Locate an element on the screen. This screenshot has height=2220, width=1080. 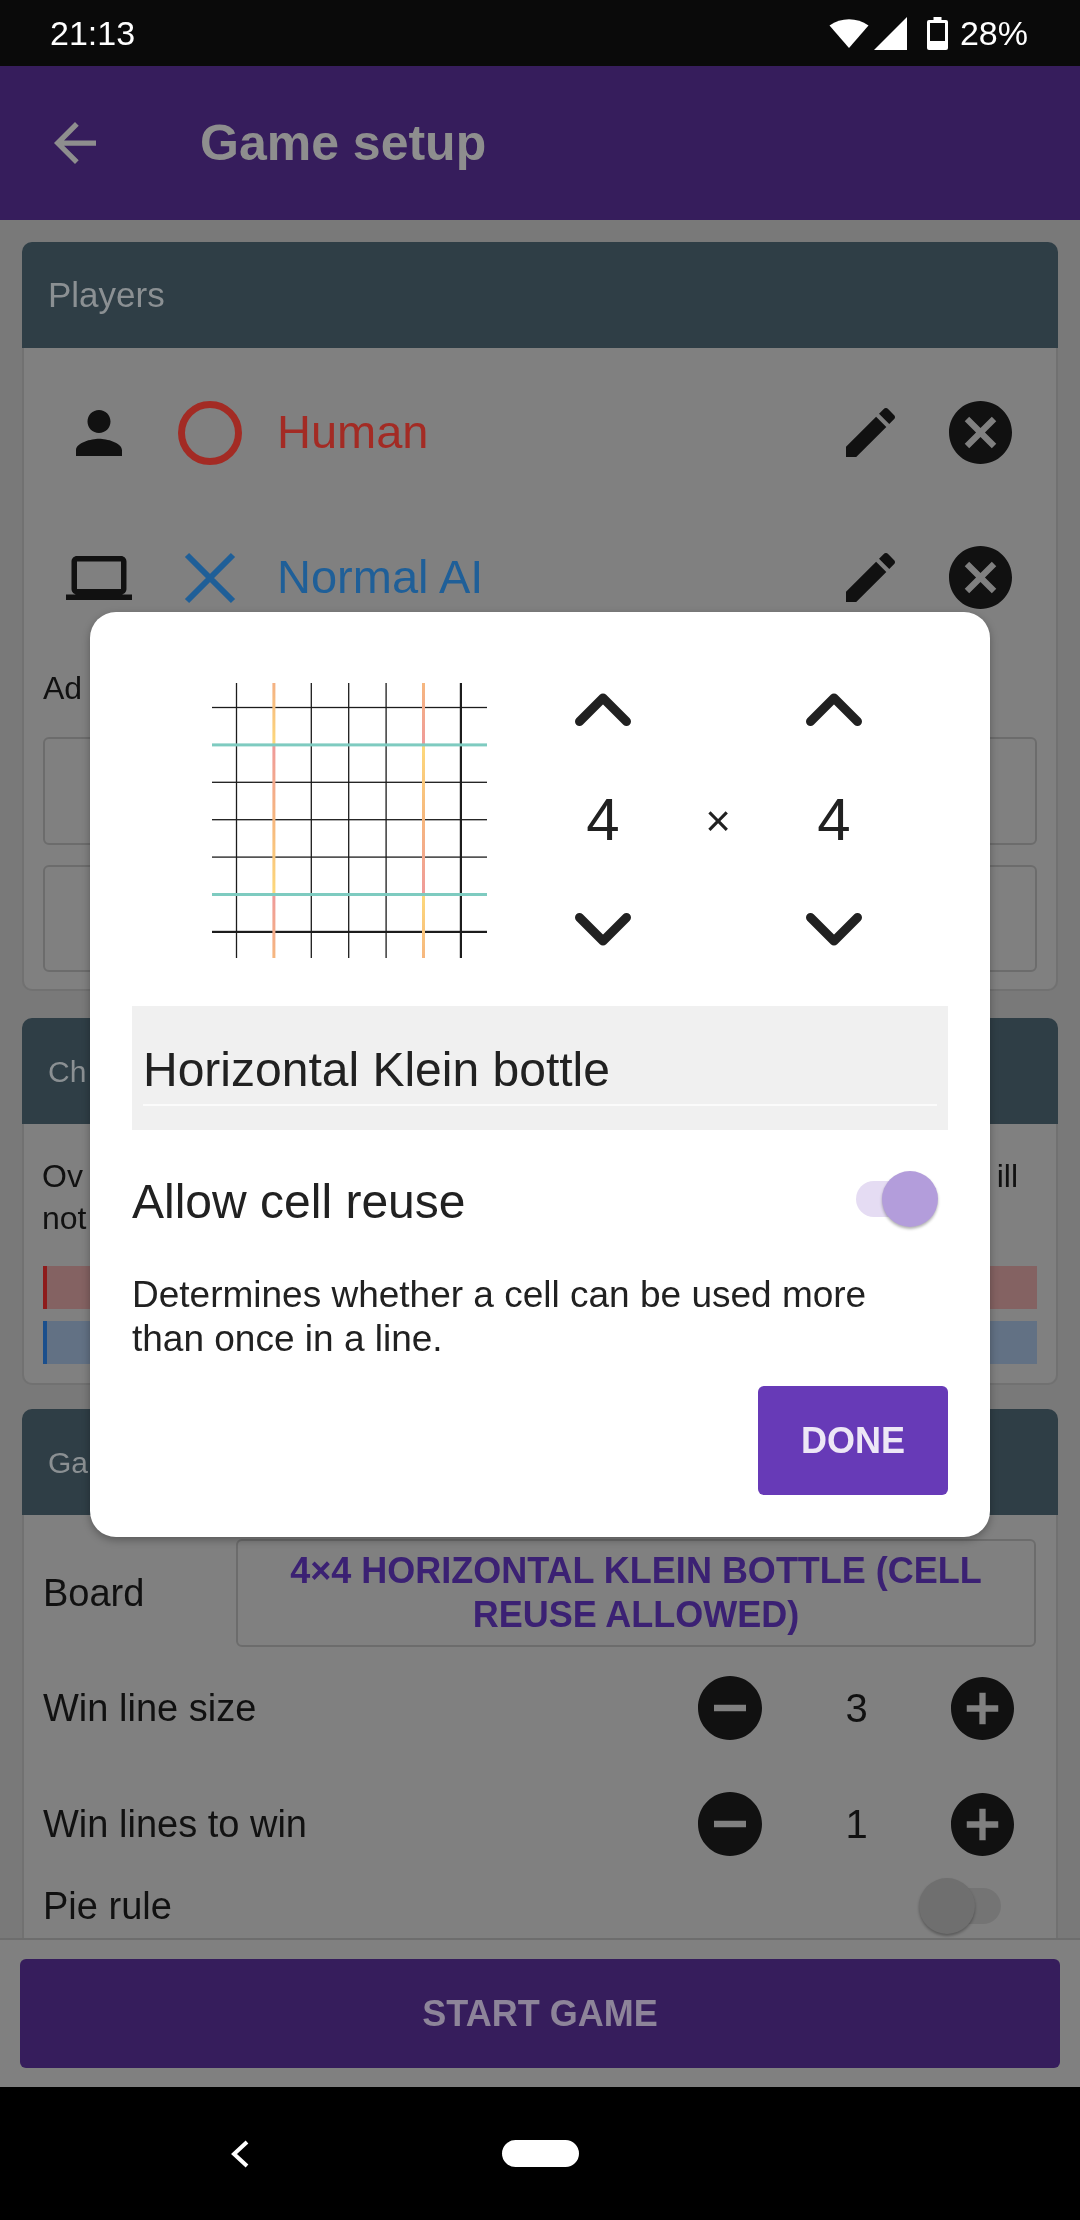
person-icon is located at coordinates (99, 432).